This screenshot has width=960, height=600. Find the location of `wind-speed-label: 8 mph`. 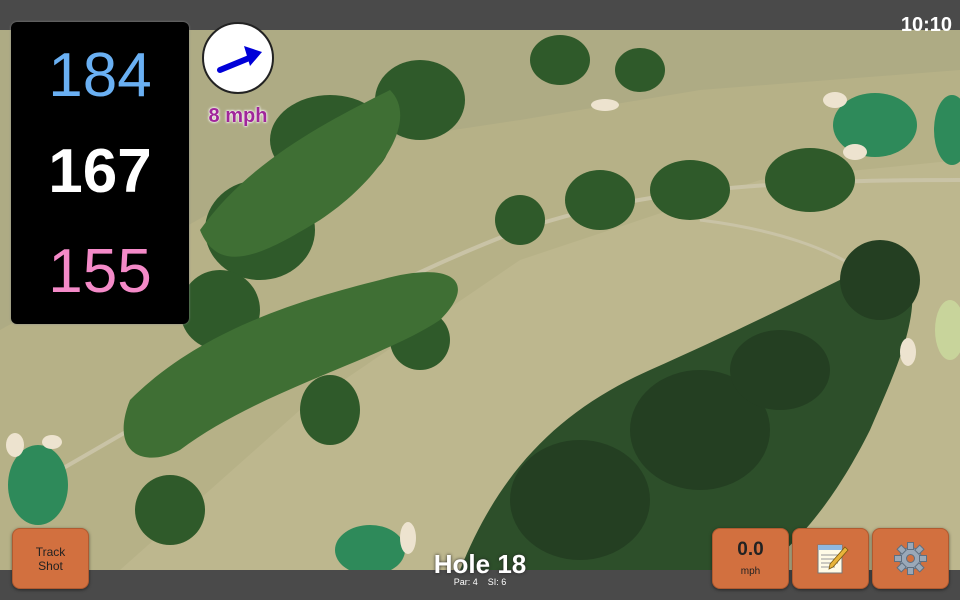

wind-speed-label: 8 mph is located at coordinates (238, 116).